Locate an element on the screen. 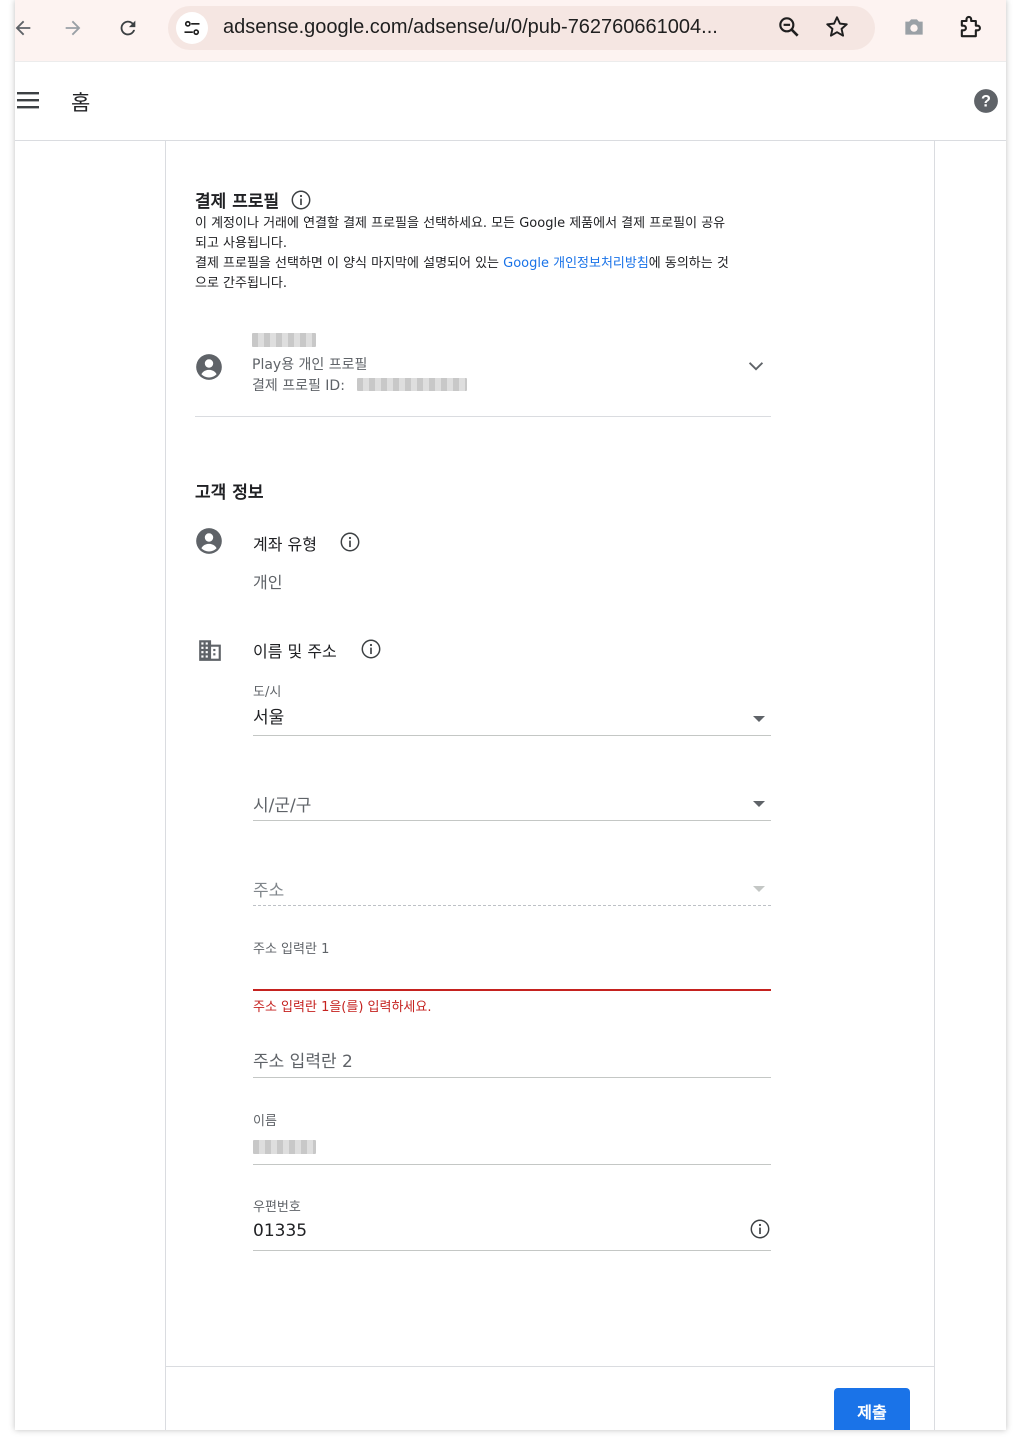  address-line2-placeholder: 주소 입력란 2 is located at coordinates (303, 1059).